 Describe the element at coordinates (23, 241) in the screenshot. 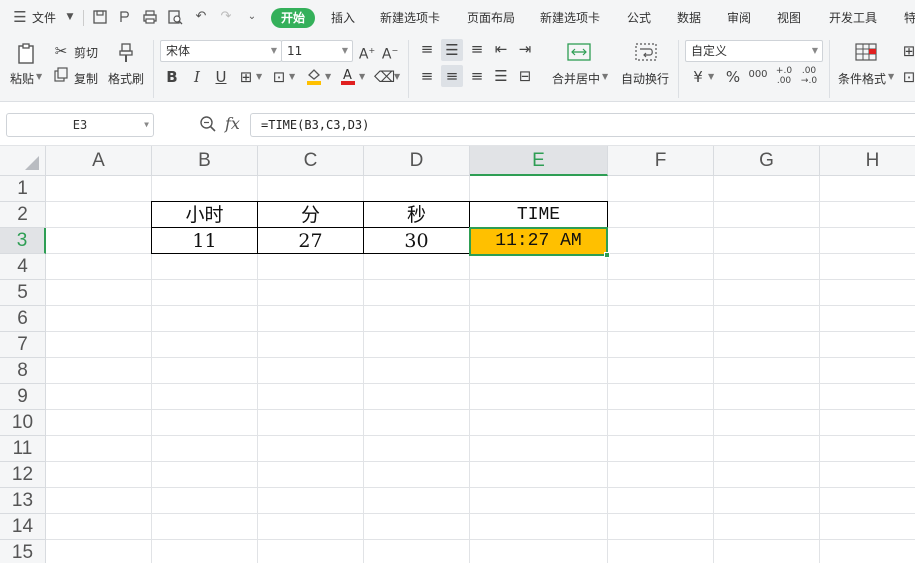

I see `row-header-3: 3` at that location.